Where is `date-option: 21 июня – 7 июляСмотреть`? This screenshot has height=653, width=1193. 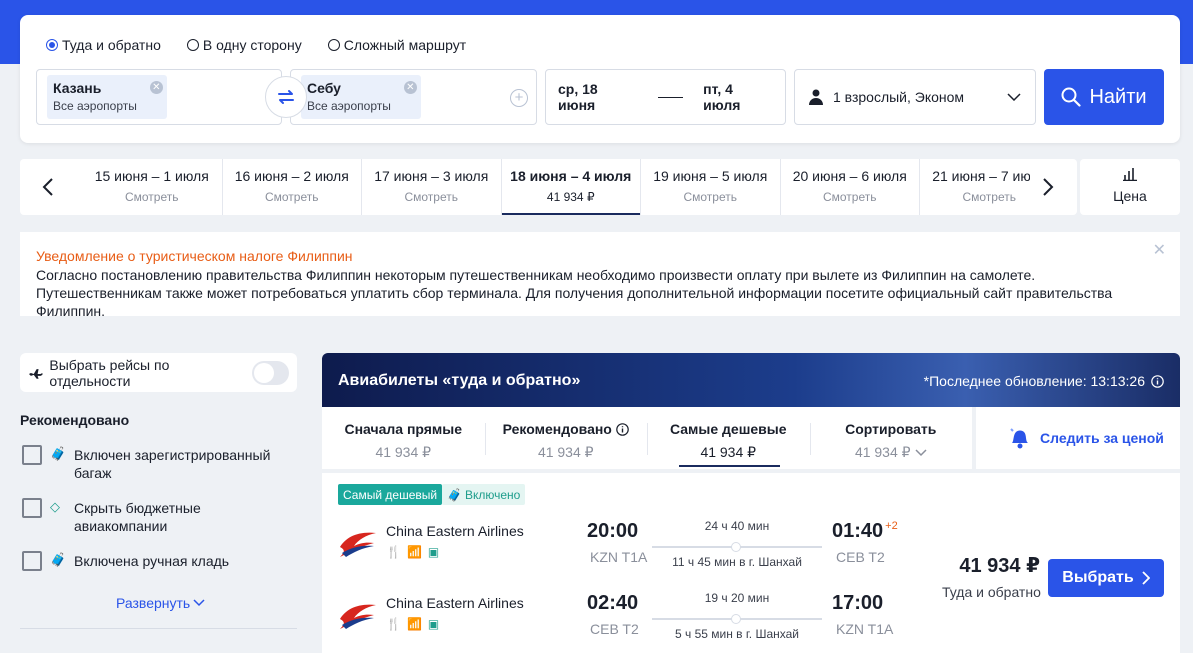 date-option: 21 июня – 7 июляСмотреть is located at coordinates (974, 187).